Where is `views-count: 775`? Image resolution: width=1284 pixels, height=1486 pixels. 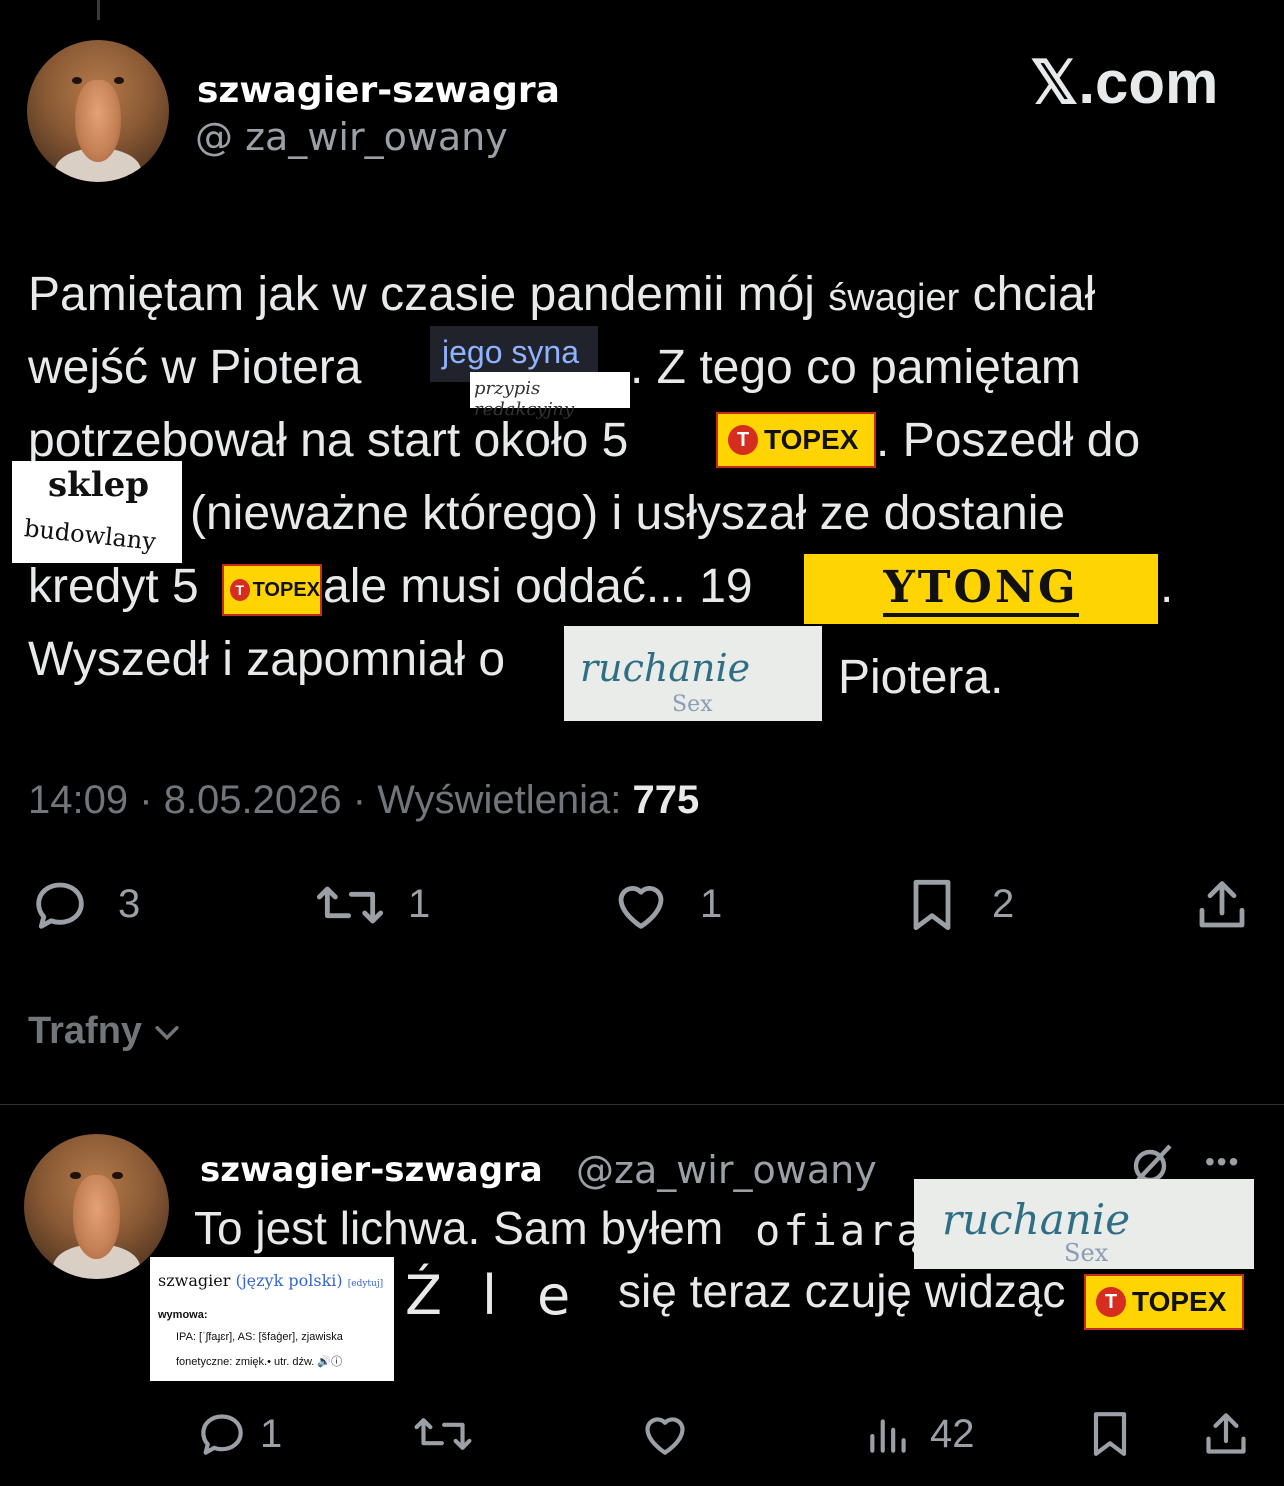 views-count: 775 is located at coordinates (666, 800).